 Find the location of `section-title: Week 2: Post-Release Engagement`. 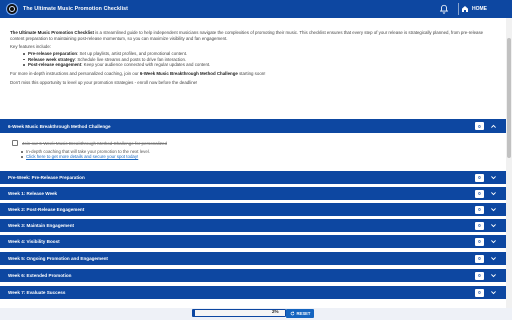

section-title: Week 2: Post-Release Engagement is located at coordinates (46, 209).